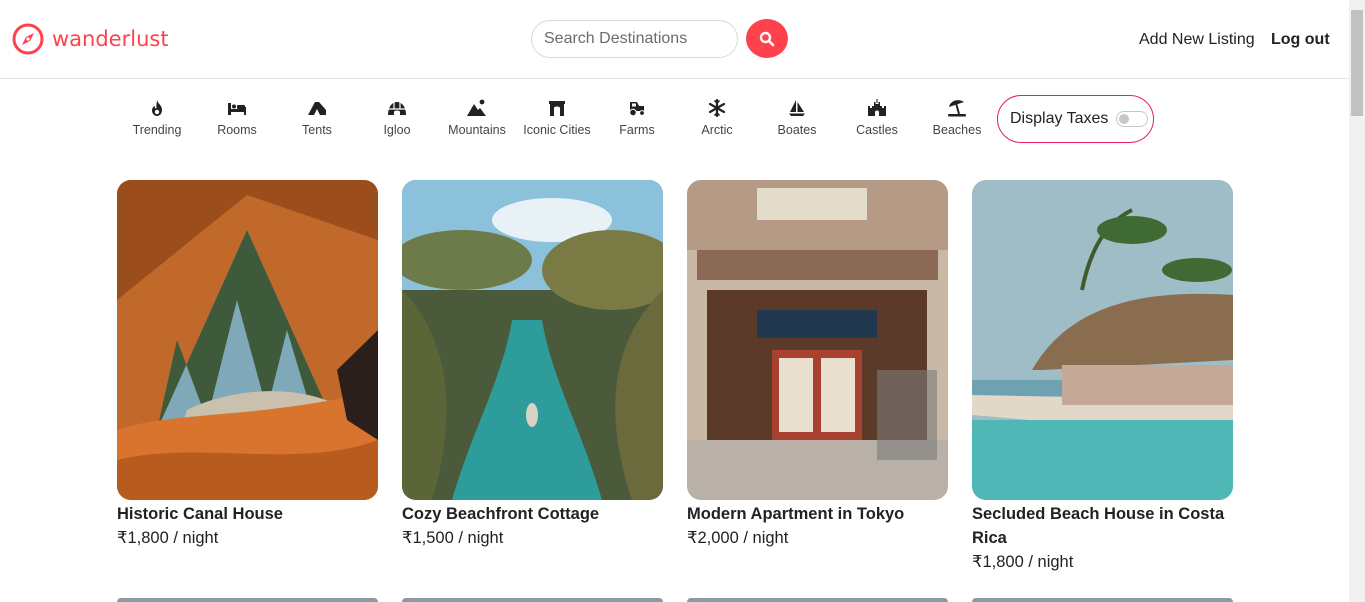 This screenshot has width=1365, height=602. What do you see at coordinates (397, 119) in the screenshot?
I see `filter-igloo: Igloo` at bounding box center [397, 119].